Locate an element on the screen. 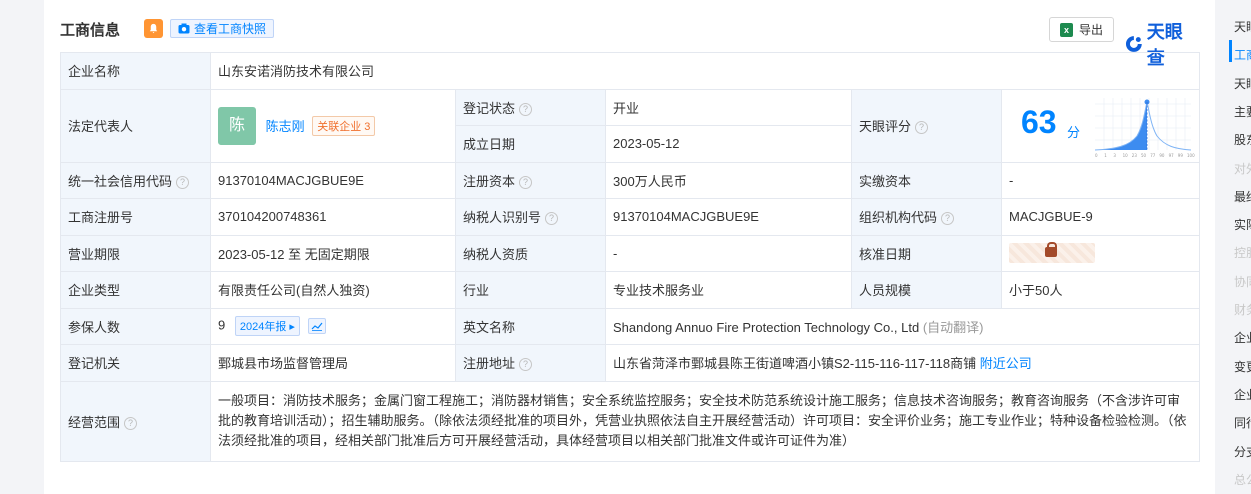  view-snapshot-button: 查看工商快照 is located at coordinates (222, 28).